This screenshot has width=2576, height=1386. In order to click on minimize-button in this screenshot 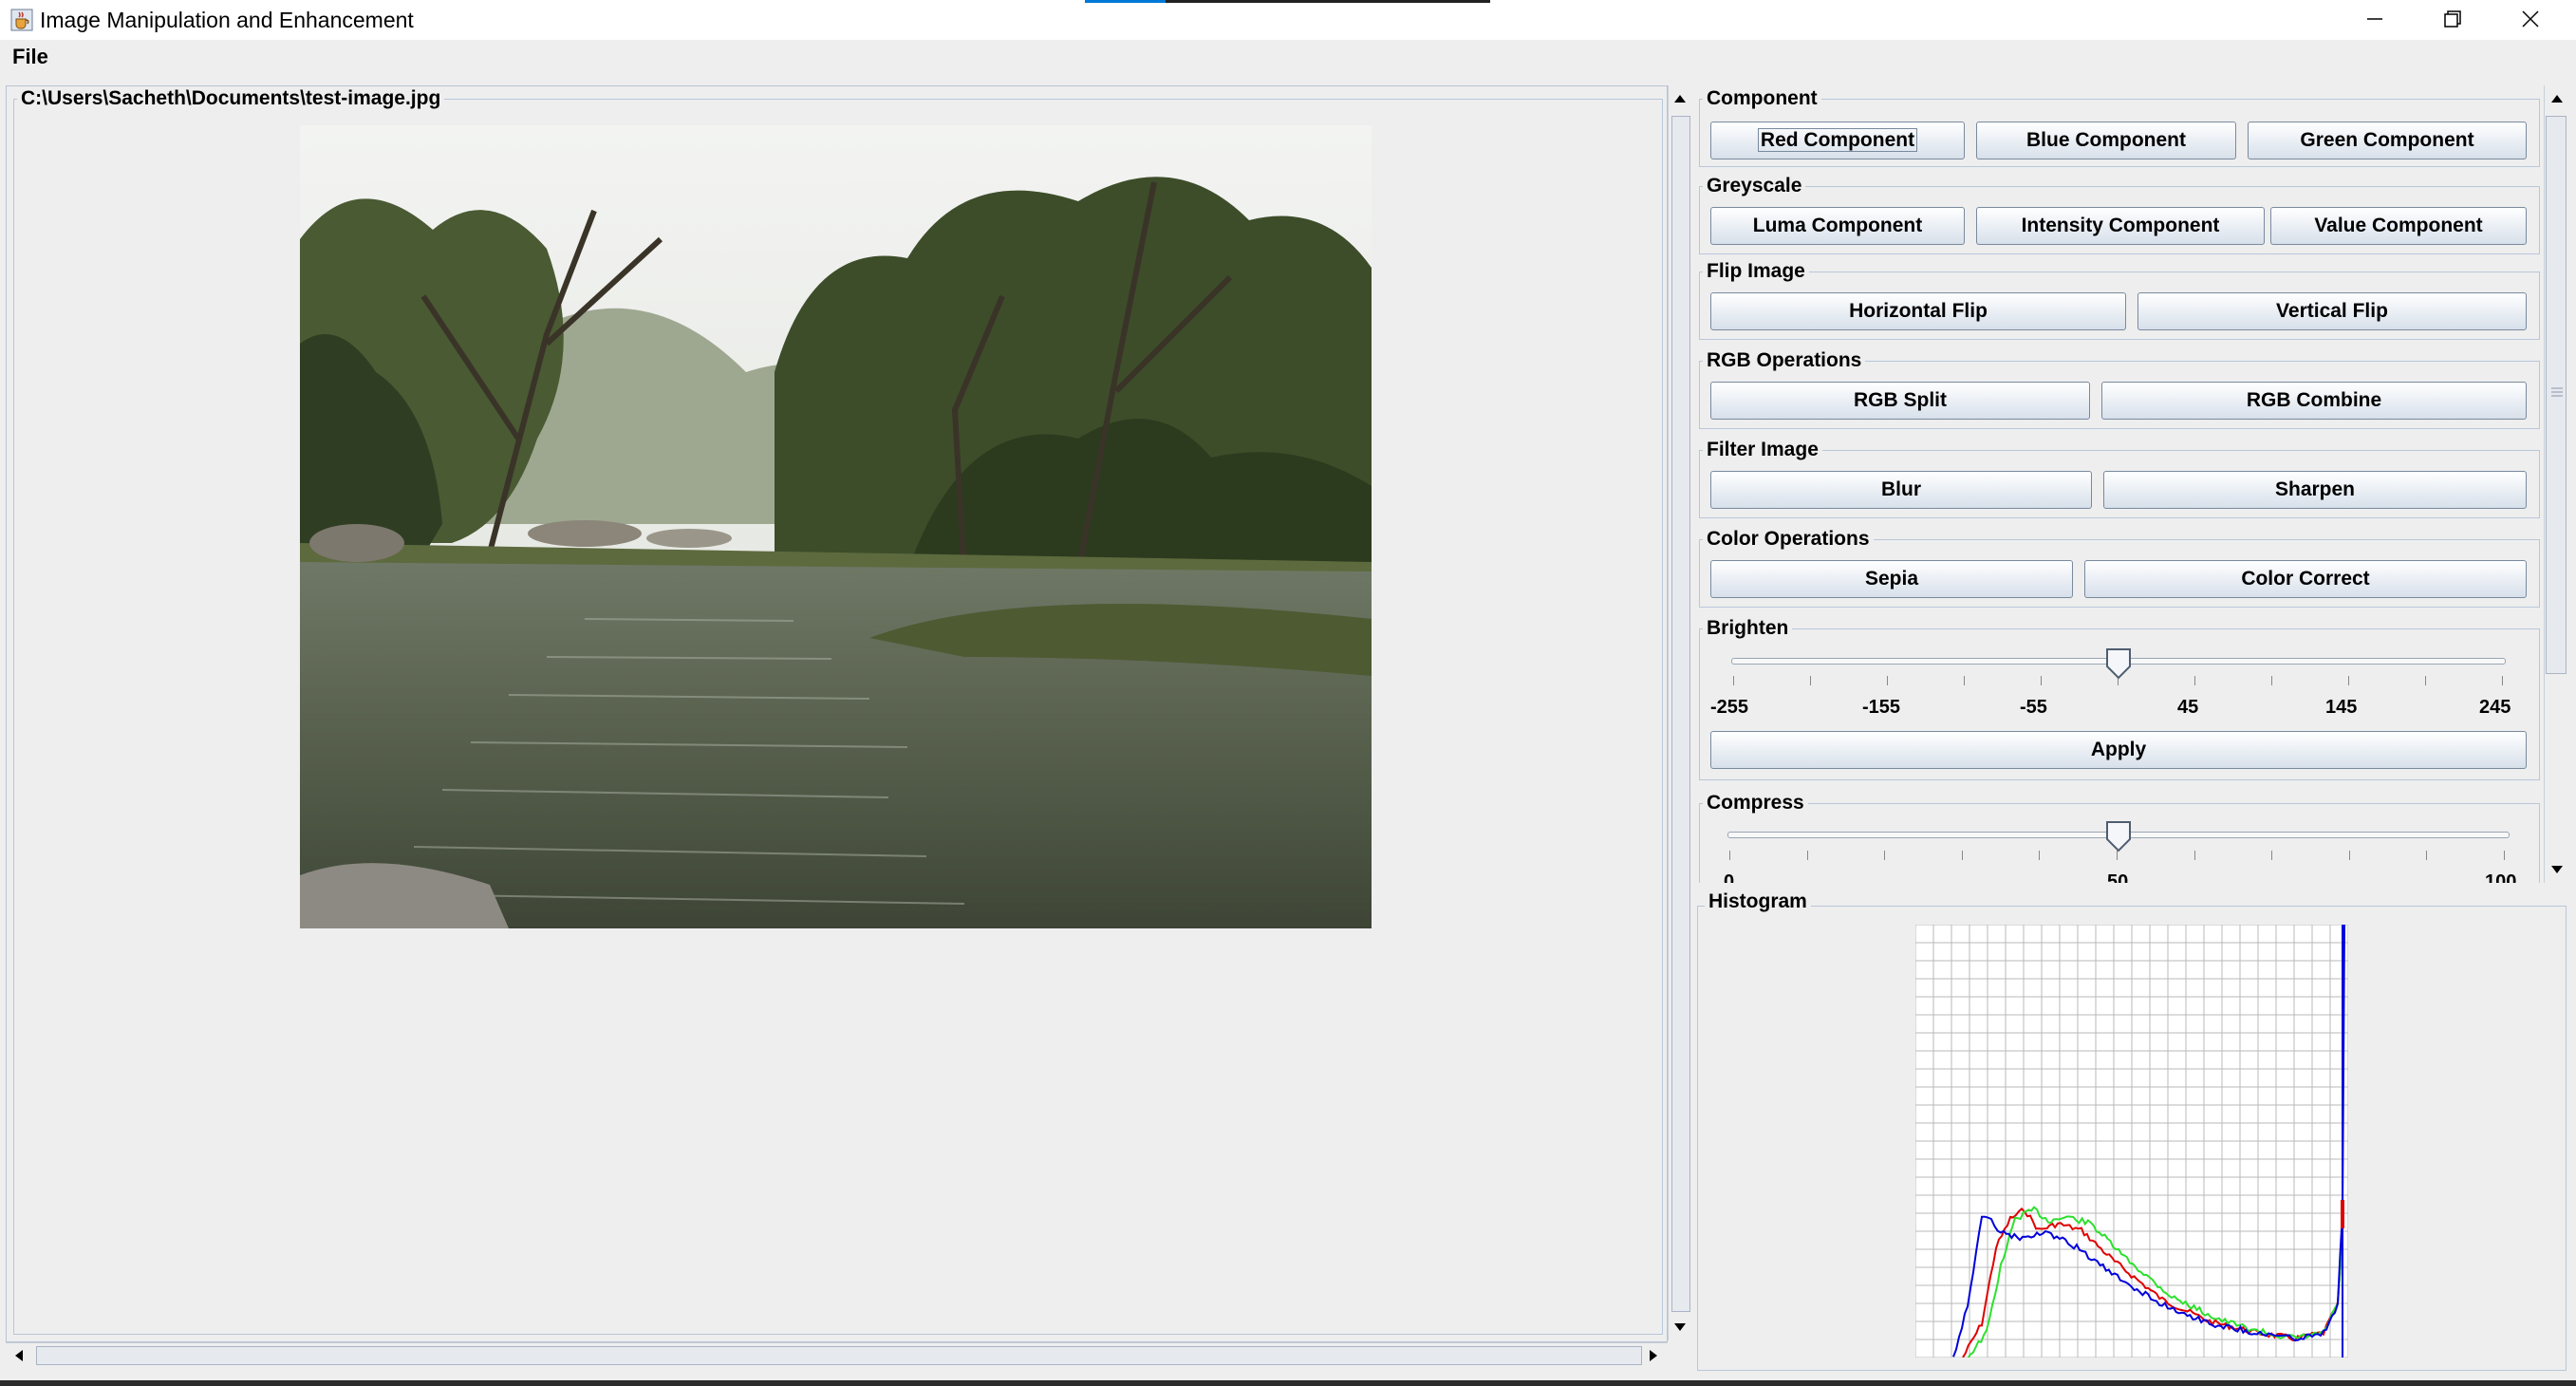, I will do `click(2375, 20)`.